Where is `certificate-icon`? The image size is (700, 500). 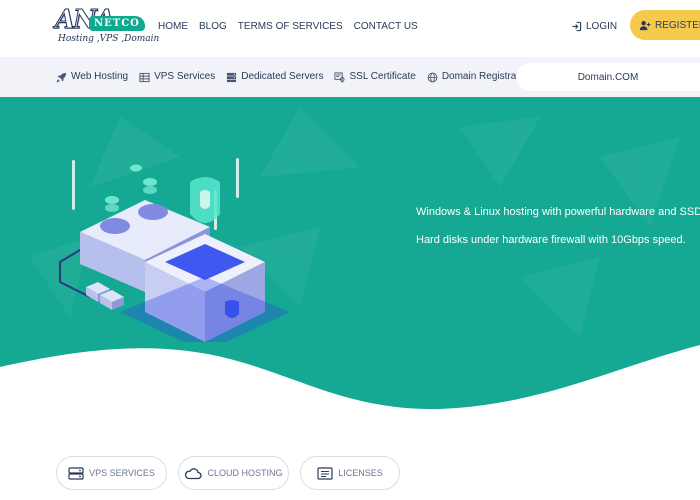 certificate-icon is located at coordinates (340, 77).